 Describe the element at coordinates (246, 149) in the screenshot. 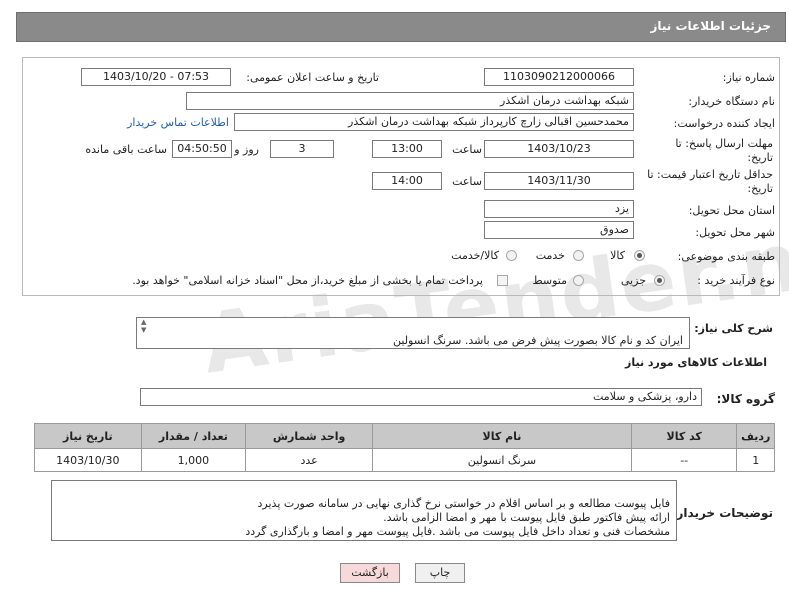

I see `days-label: روز و` at that location.